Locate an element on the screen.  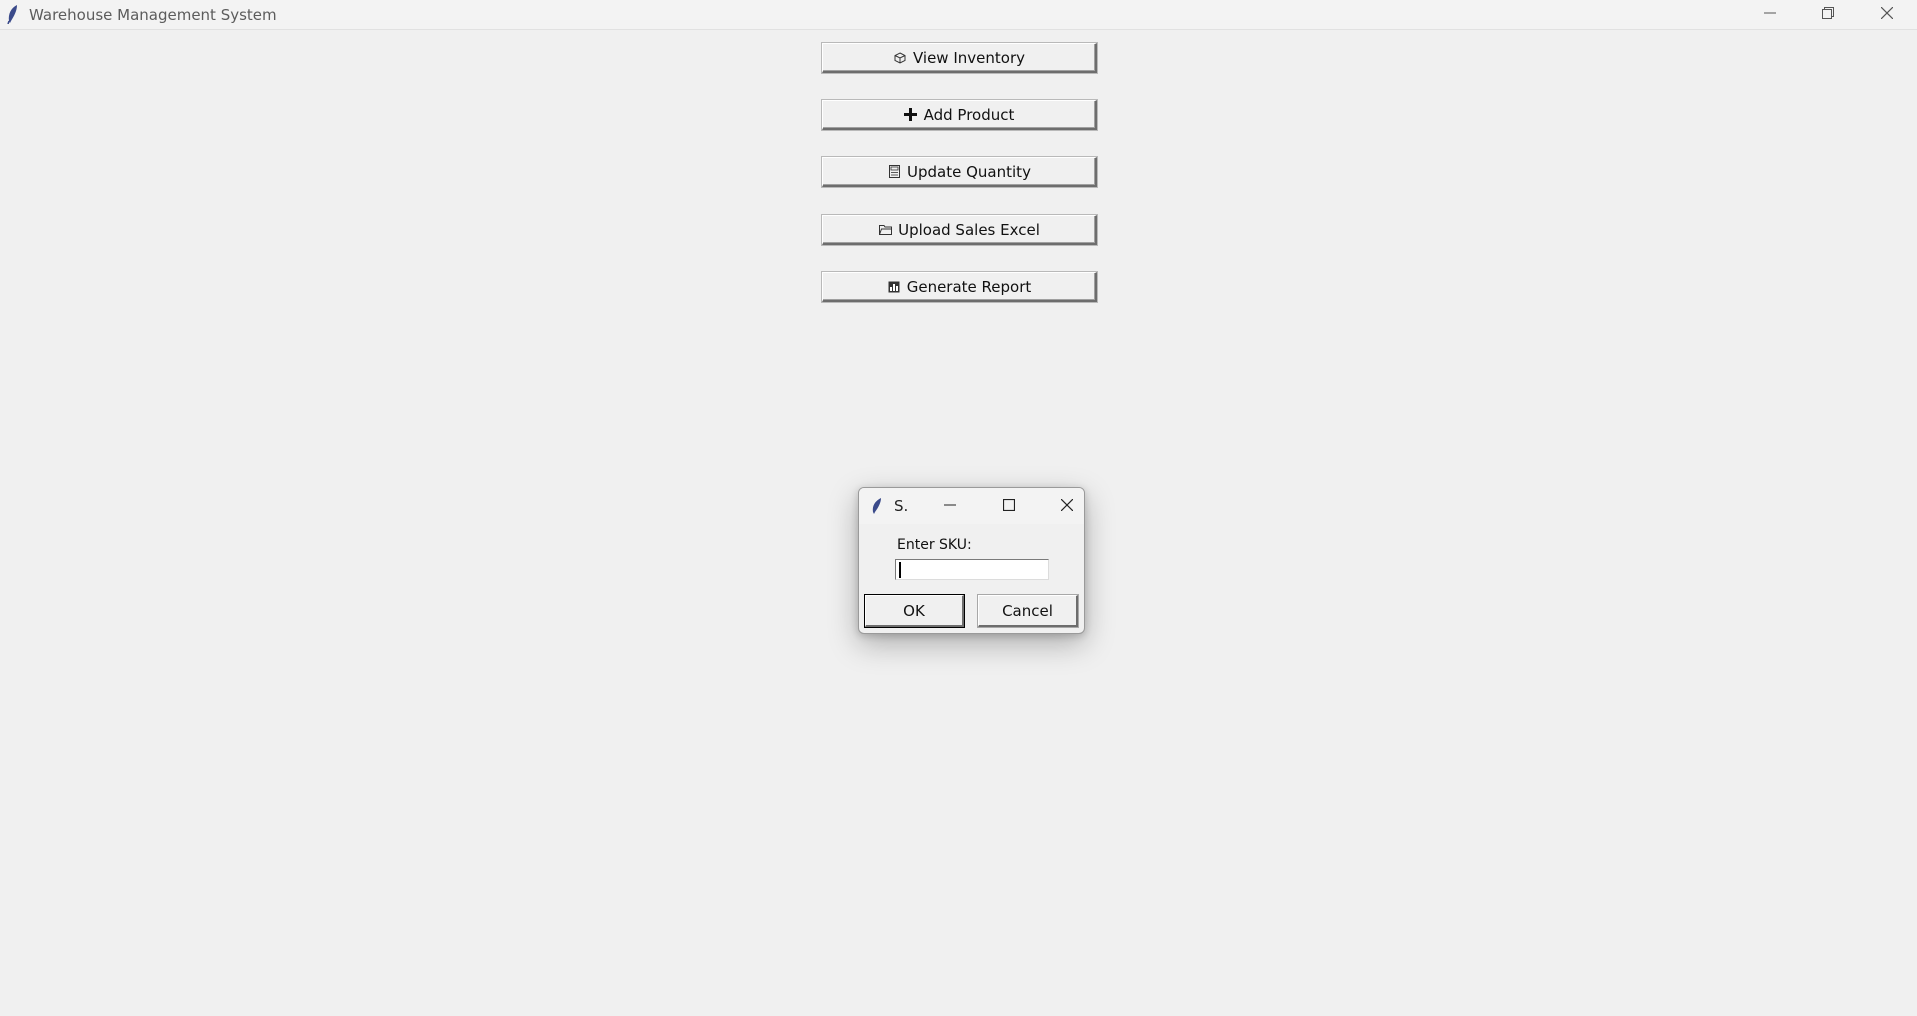
sku-dialog: S. Enter SKU: OK Cancel is located at coordinates (971, 560).